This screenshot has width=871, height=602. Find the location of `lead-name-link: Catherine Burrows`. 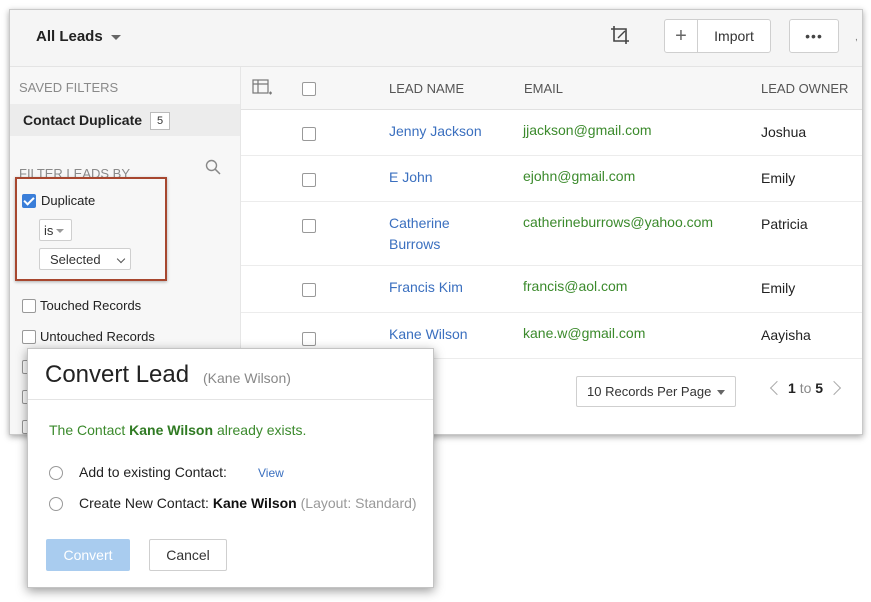

lead-name-link: Catherine Burrows is located at coordinates (429, 234).